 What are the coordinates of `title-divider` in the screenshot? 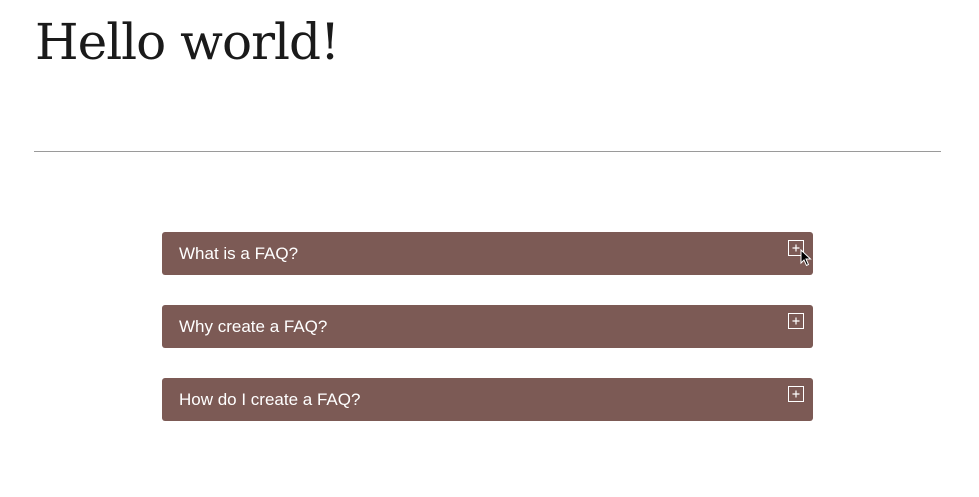 It's located at (487, 151).